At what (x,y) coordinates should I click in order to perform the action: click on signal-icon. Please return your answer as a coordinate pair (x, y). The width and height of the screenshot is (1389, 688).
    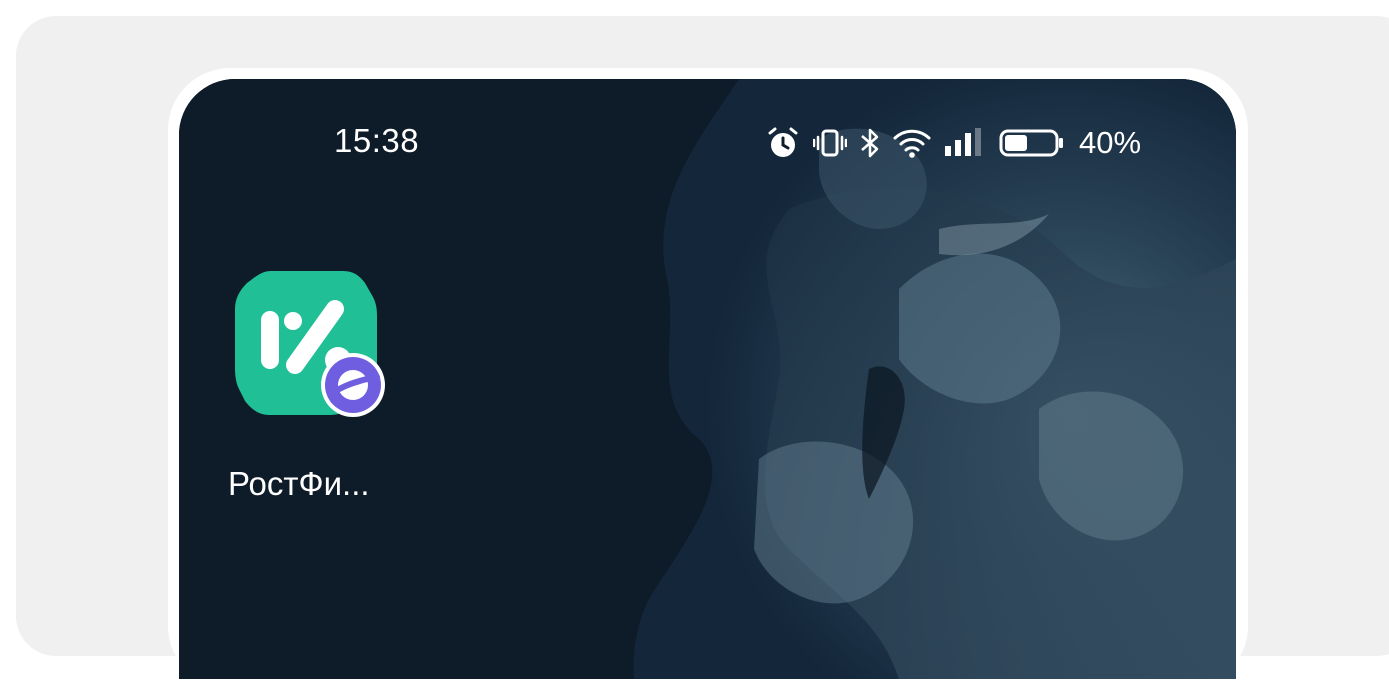
    Looking at the image, I should click on (963, 142).